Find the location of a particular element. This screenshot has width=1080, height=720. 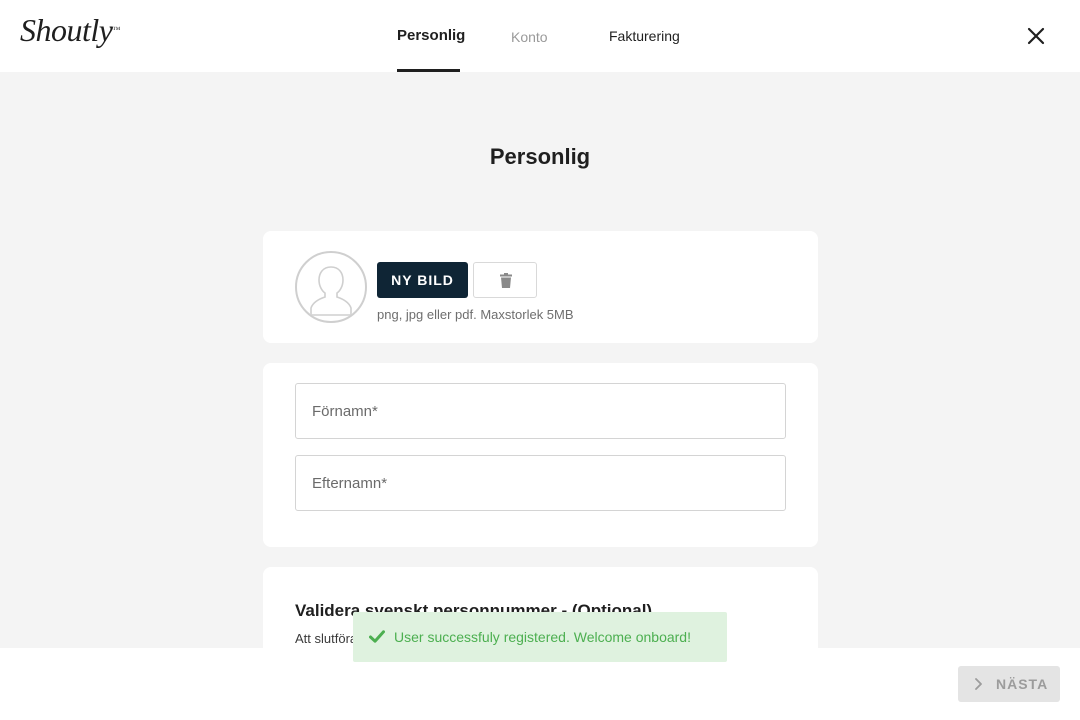

next-button-label: NÄSTA is located at coordinates (1022, 684).